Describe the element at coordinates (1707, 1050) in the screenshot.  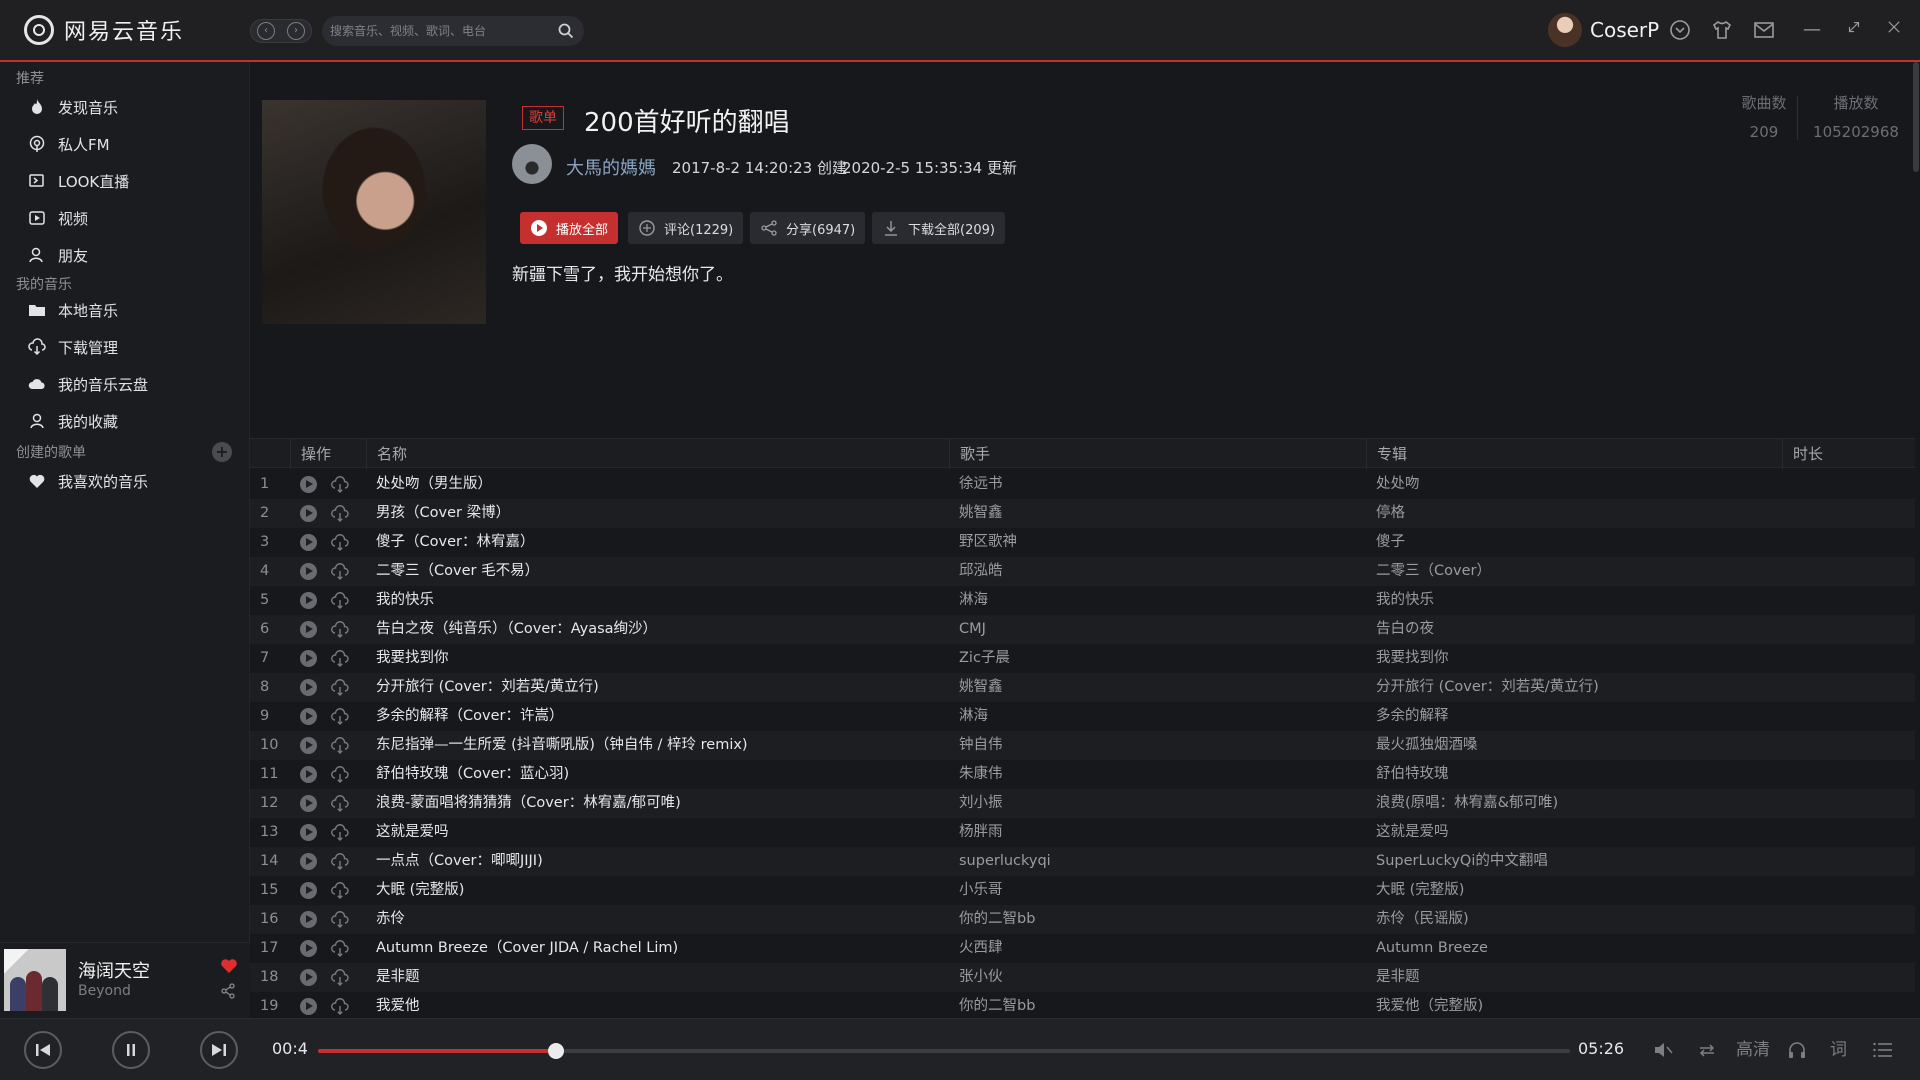
I see `loop-mode-button` at that location.